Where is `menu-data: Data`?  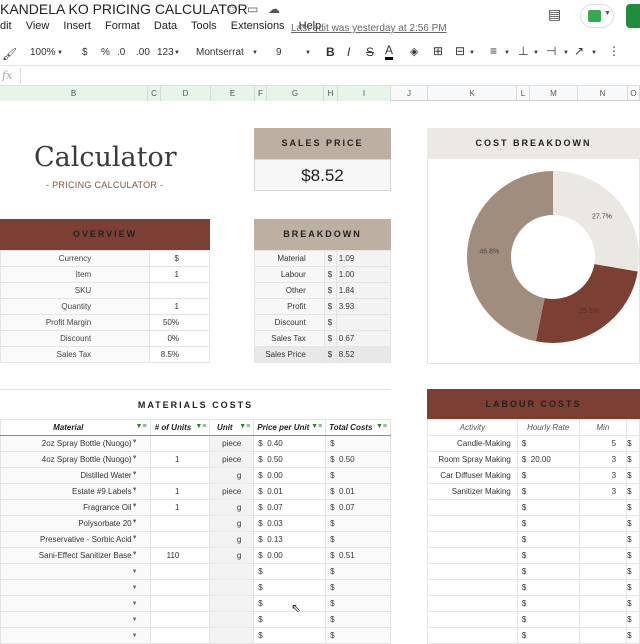 menu-data: Data is located at coordinates (165, 26).